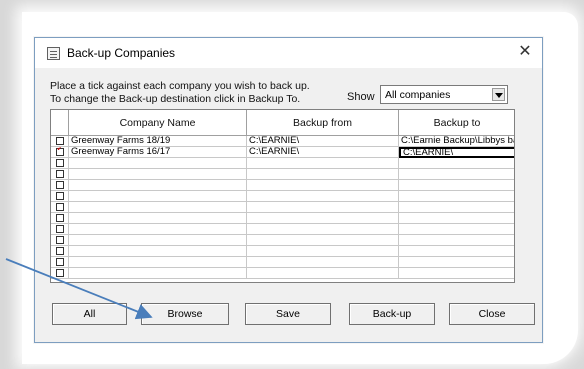  What do you see at coordinates (158, 123) in the screenshot?
I see `column-header-company-name: Company Name` at bounding box center [158, 123].